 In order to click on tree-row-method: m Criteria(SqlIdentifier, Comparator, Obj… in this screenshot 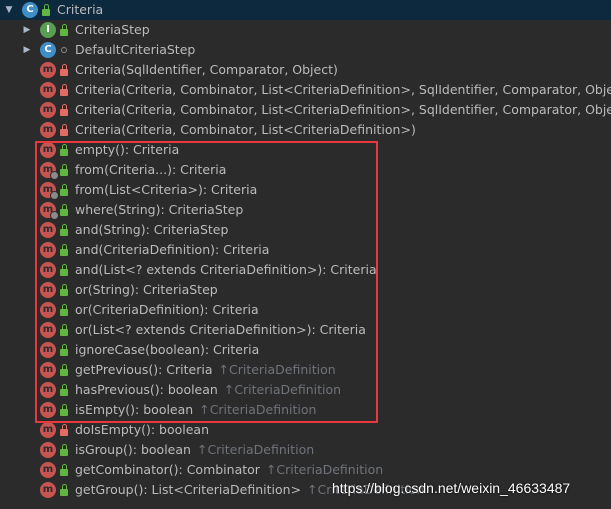, I will do `click(305, 70)`.